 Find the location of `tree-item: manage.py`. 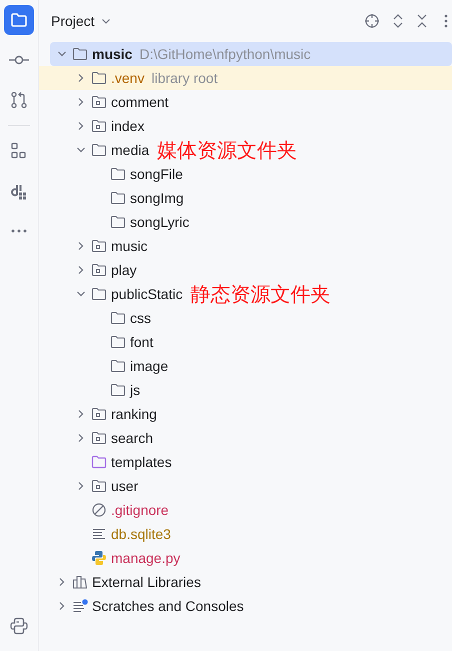

tree-item: manage.py is located at coordinates (251, 558).